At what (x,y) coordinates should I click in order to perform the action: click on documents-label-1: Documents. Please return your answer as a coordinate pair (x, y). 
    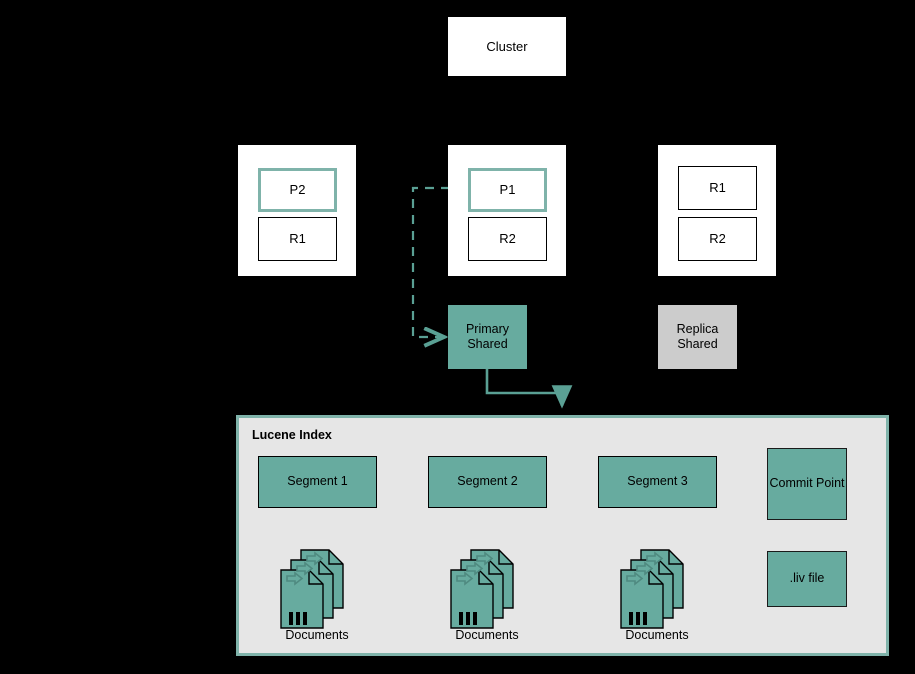
    Looking at the image, I should click on (317, 635).